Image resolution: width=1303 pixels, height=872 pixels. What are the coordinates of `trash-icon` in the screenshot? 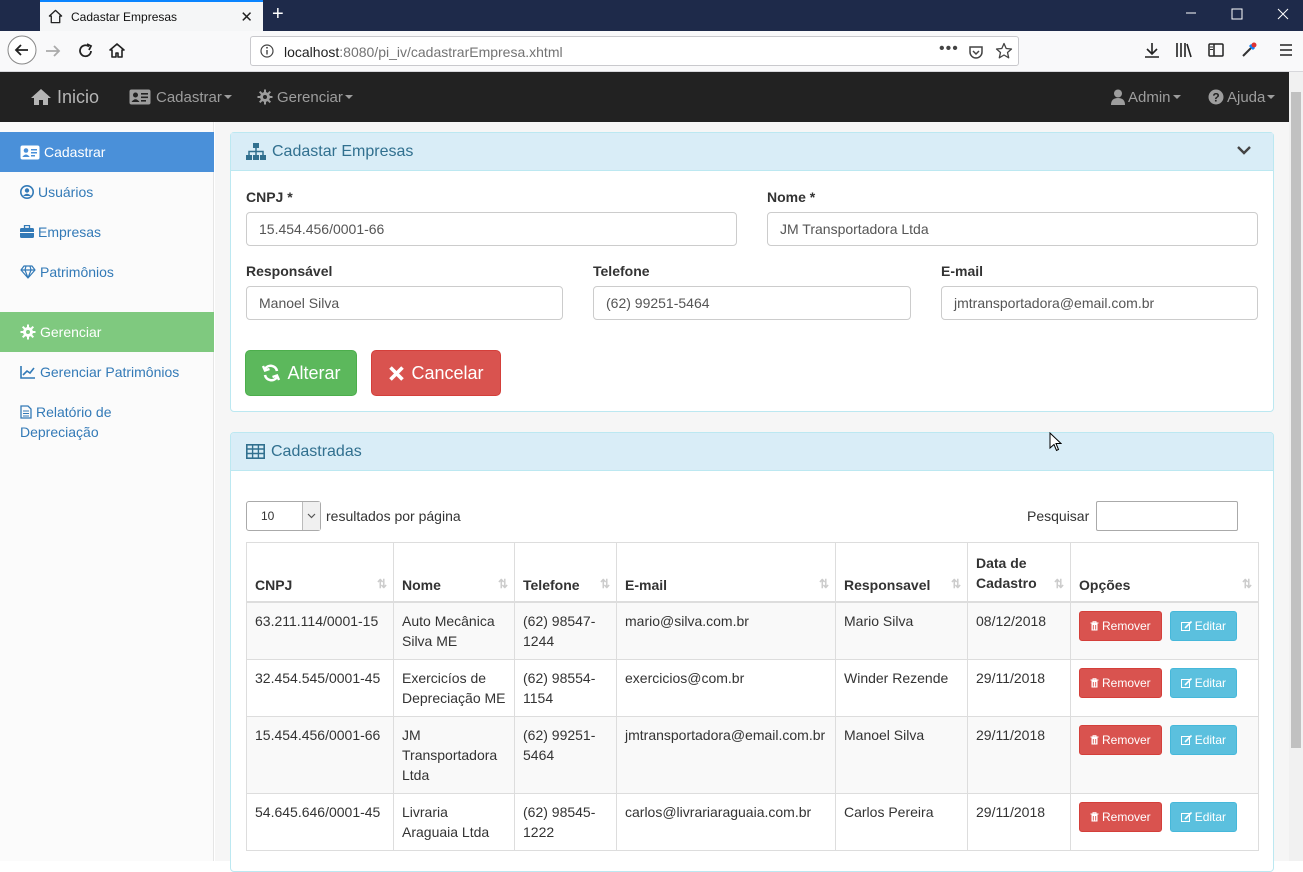 It's located at (1096, 625).